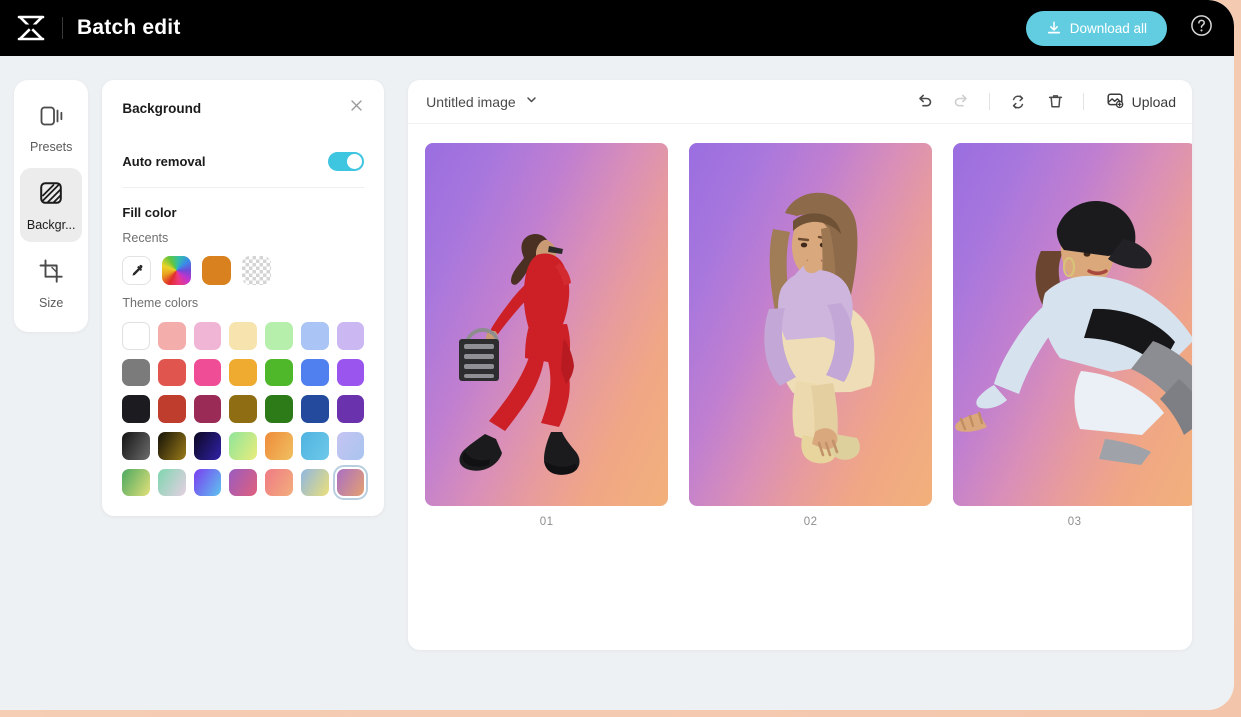 Image resolution: width=1241 pixels, height=717 pixels. What do you see at coordinates (356, 108) in the screenshot?
I see `close-icon` at bounding box center [356, 108].